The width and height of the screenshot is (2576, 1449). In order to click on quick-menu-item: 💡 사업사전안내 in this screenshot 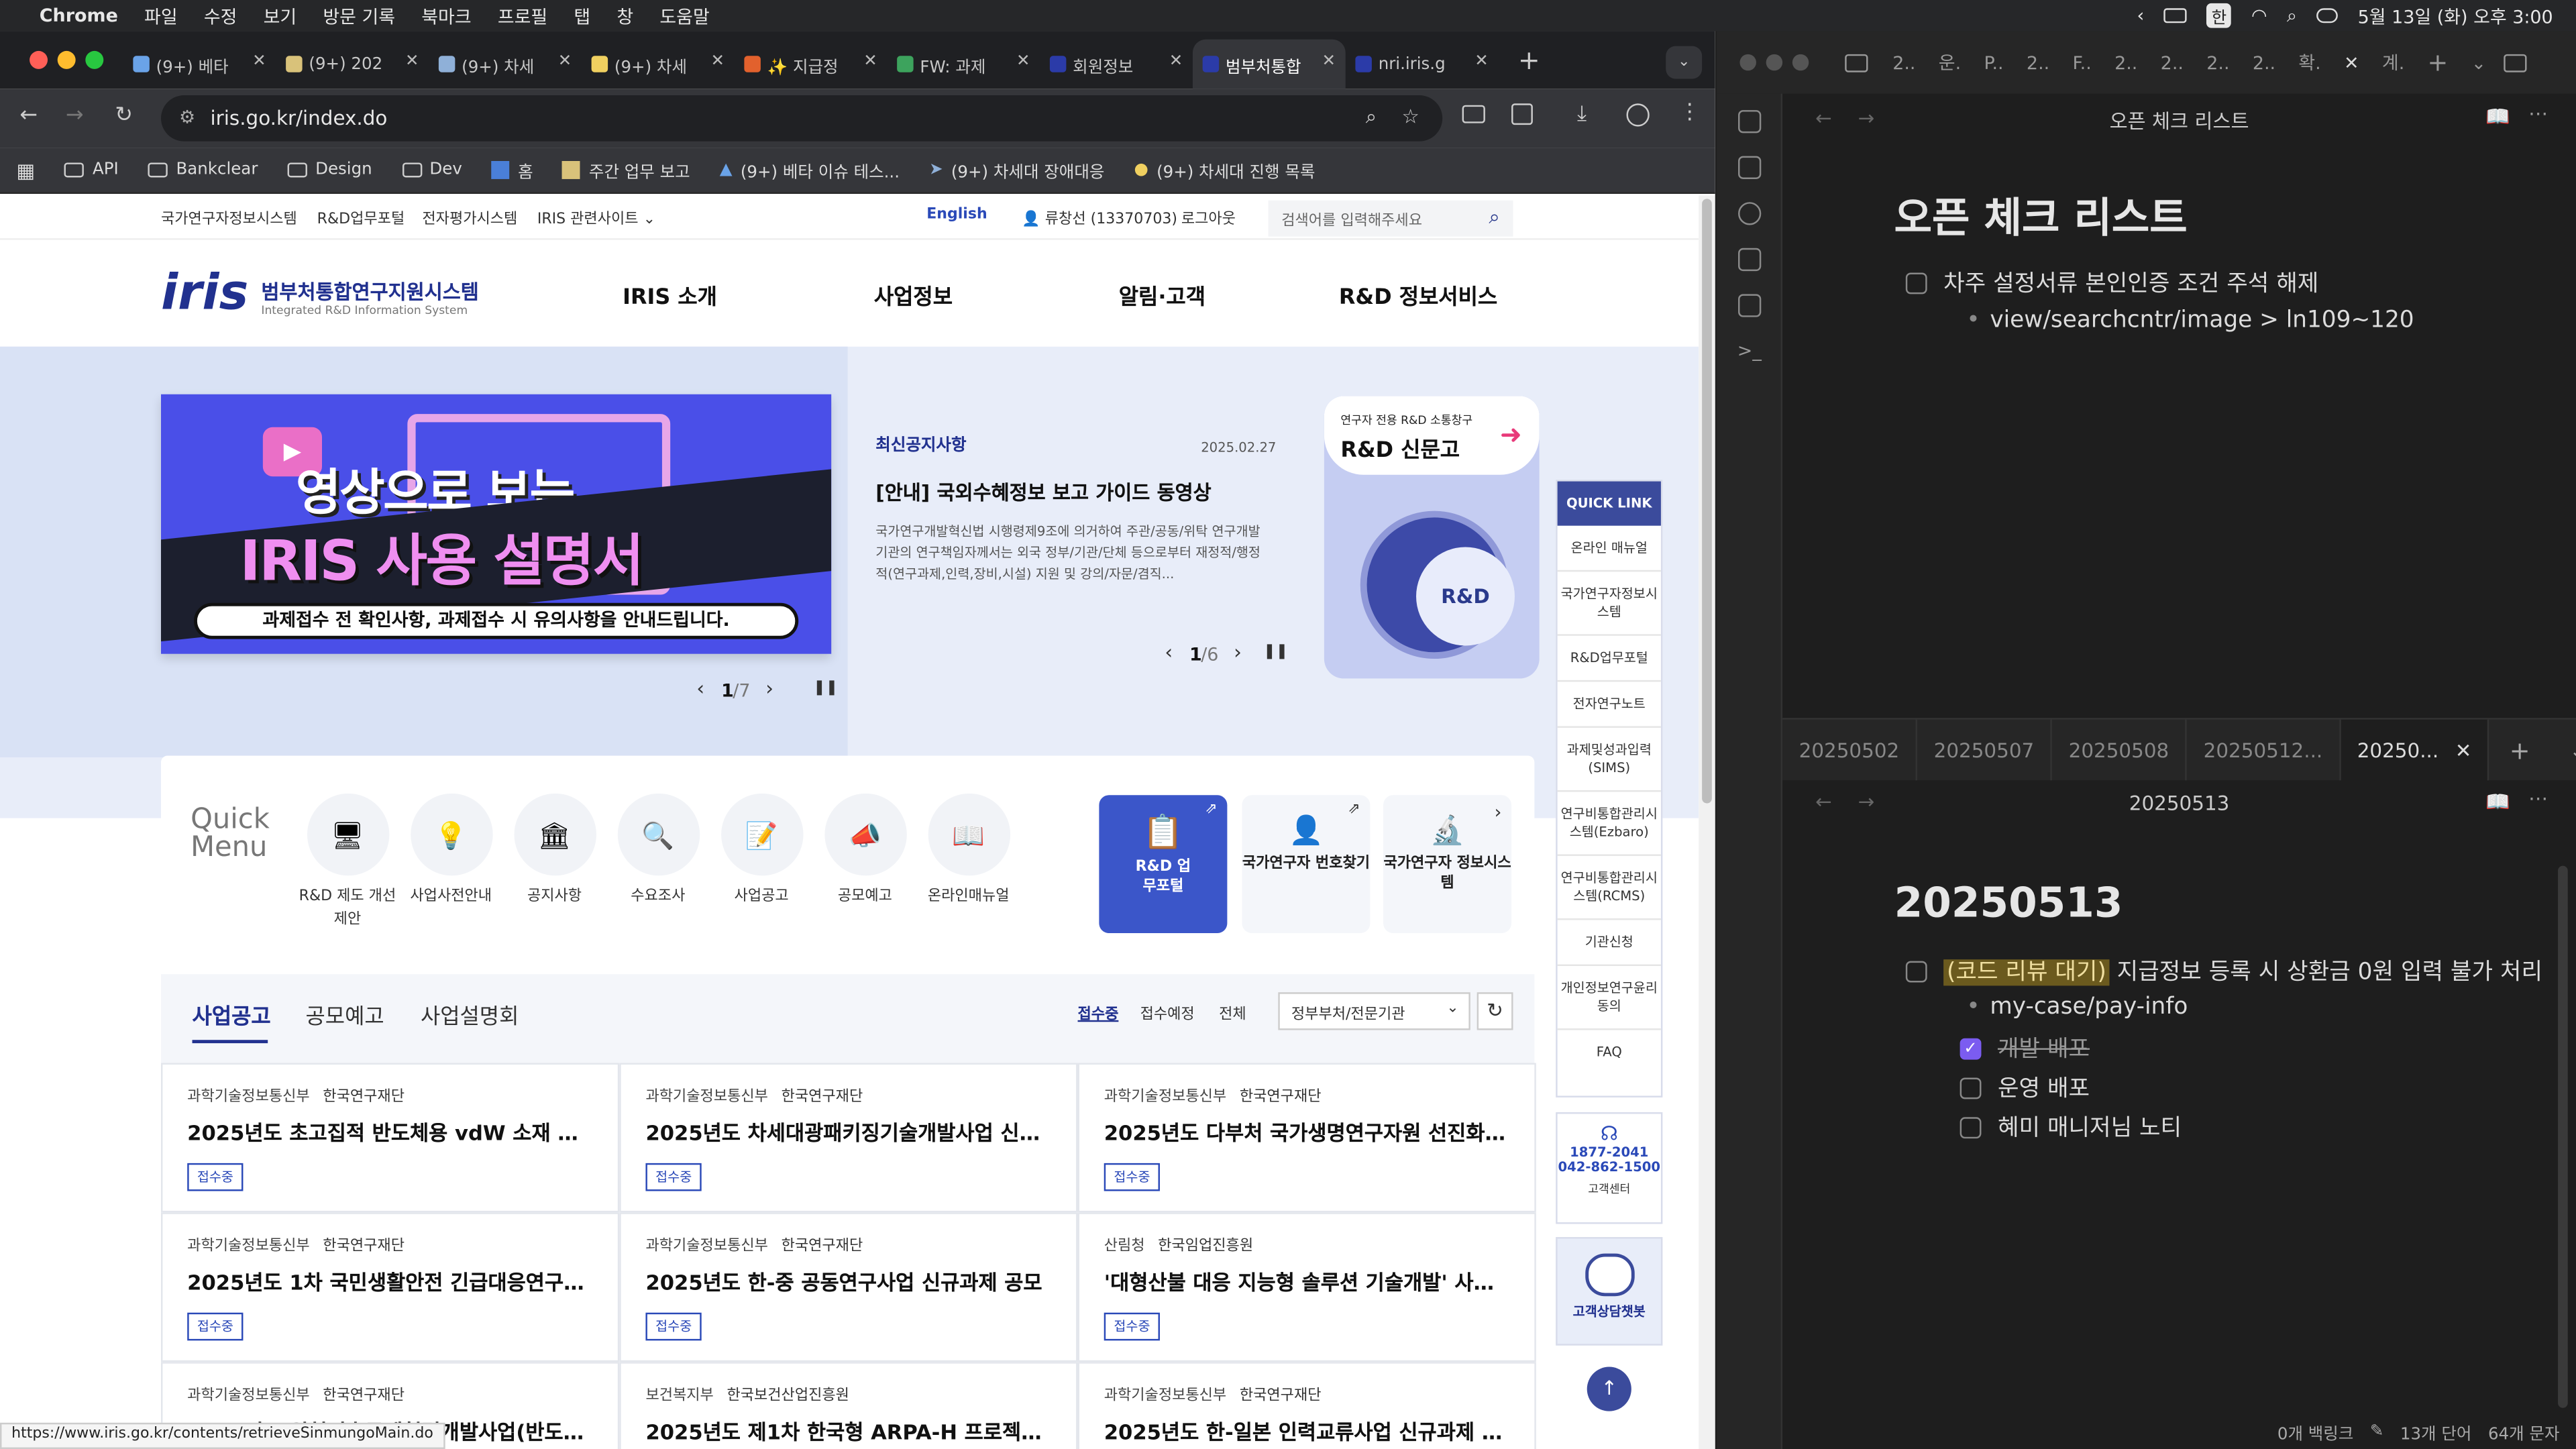, I will do `click(450, 862)`.